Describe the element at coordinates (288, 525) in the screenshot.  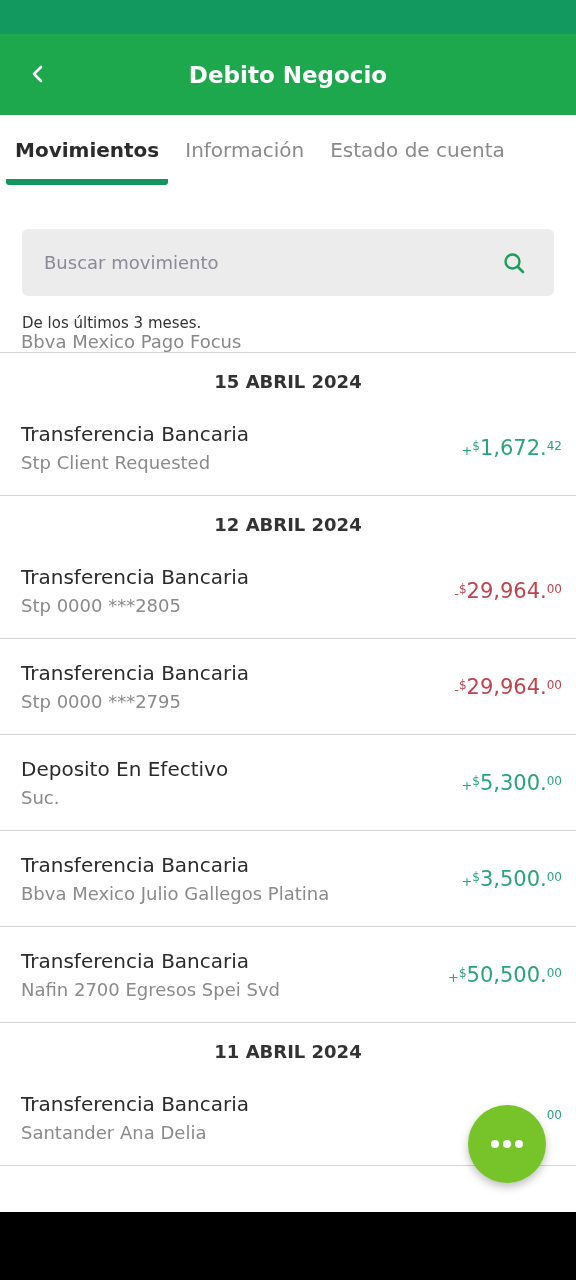
I see `date-heading: 12 ABRIL 2024` at that location.